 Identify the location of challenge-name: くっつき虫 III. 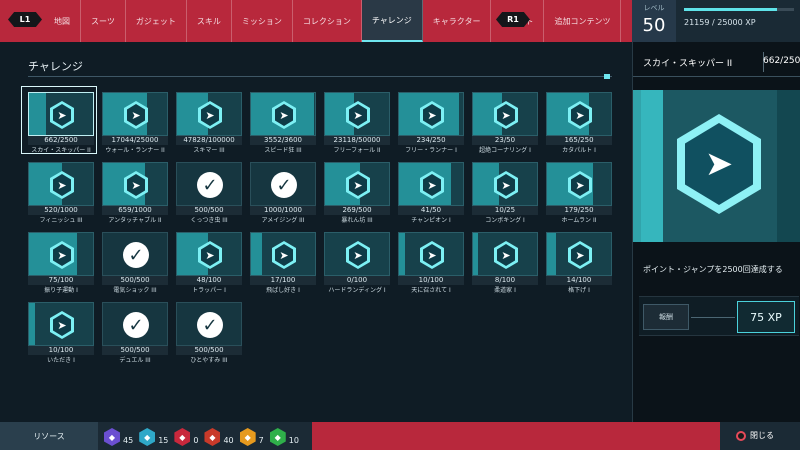
(209, 220).